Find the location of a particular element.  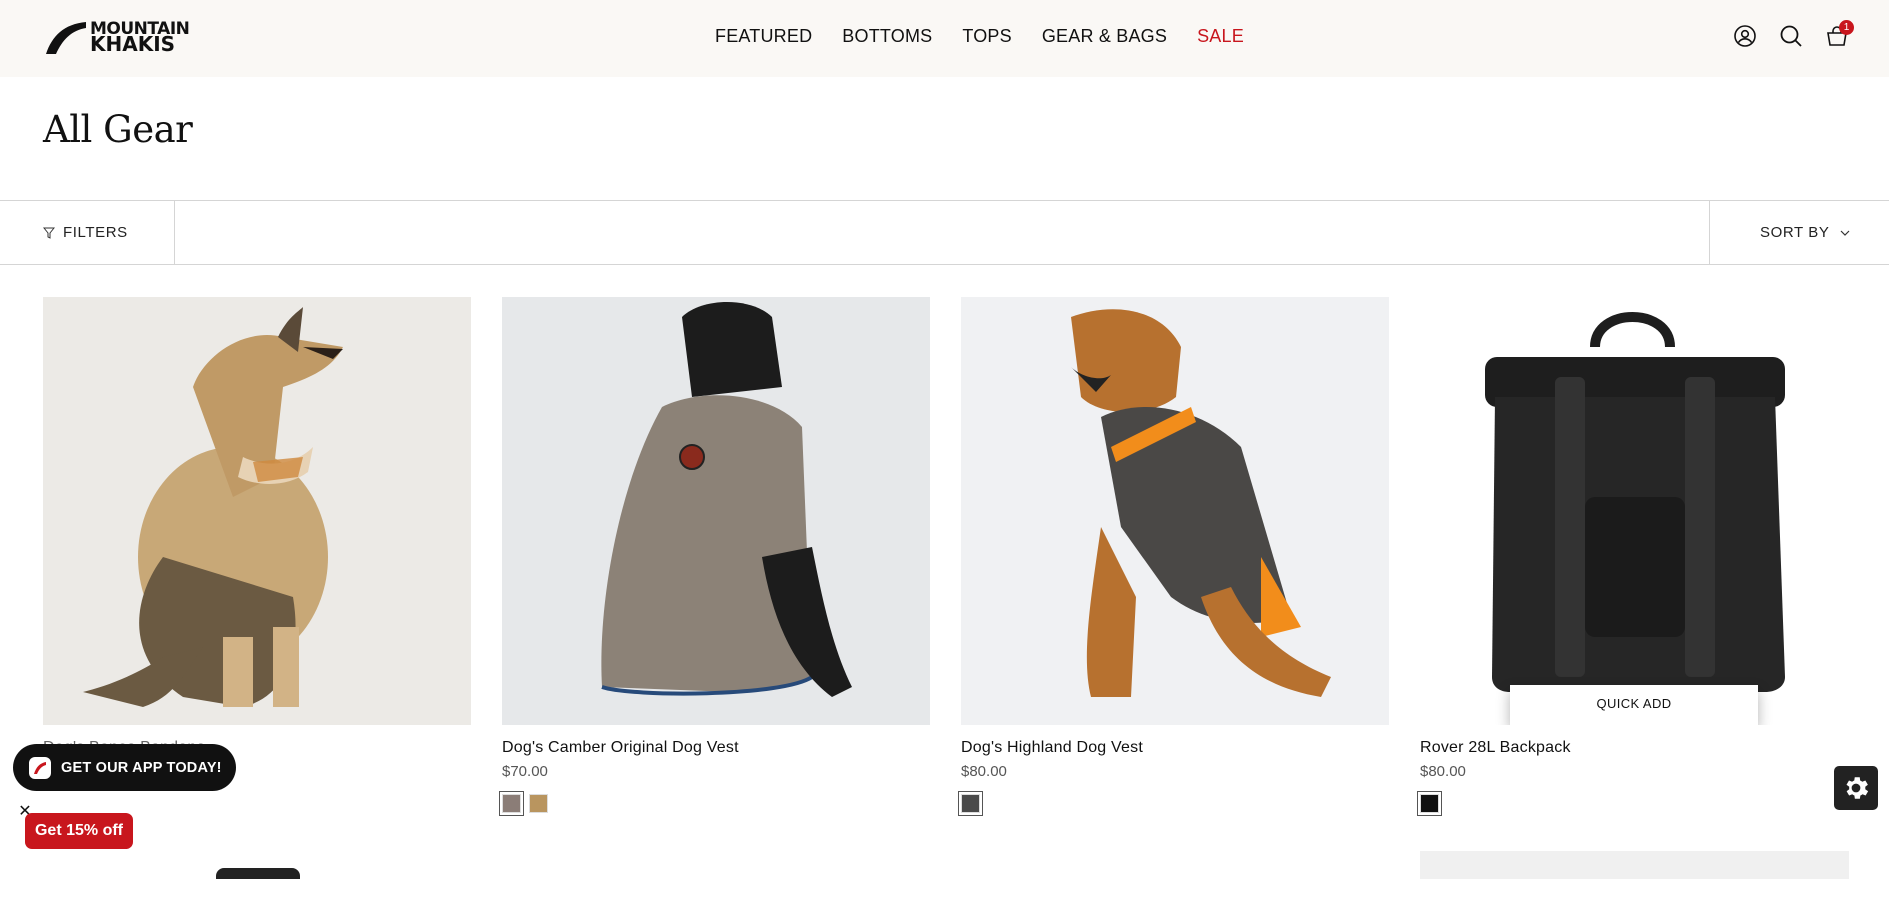

filter-icon is located at coordinates (49, 233).